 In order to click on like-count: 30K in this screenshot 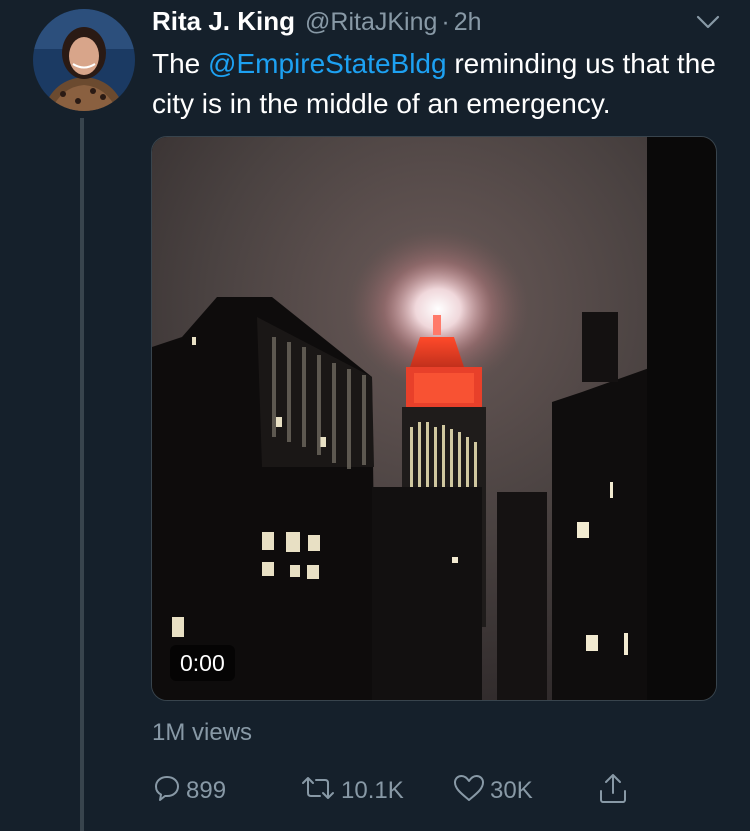, I will do `click(511, 790)`.